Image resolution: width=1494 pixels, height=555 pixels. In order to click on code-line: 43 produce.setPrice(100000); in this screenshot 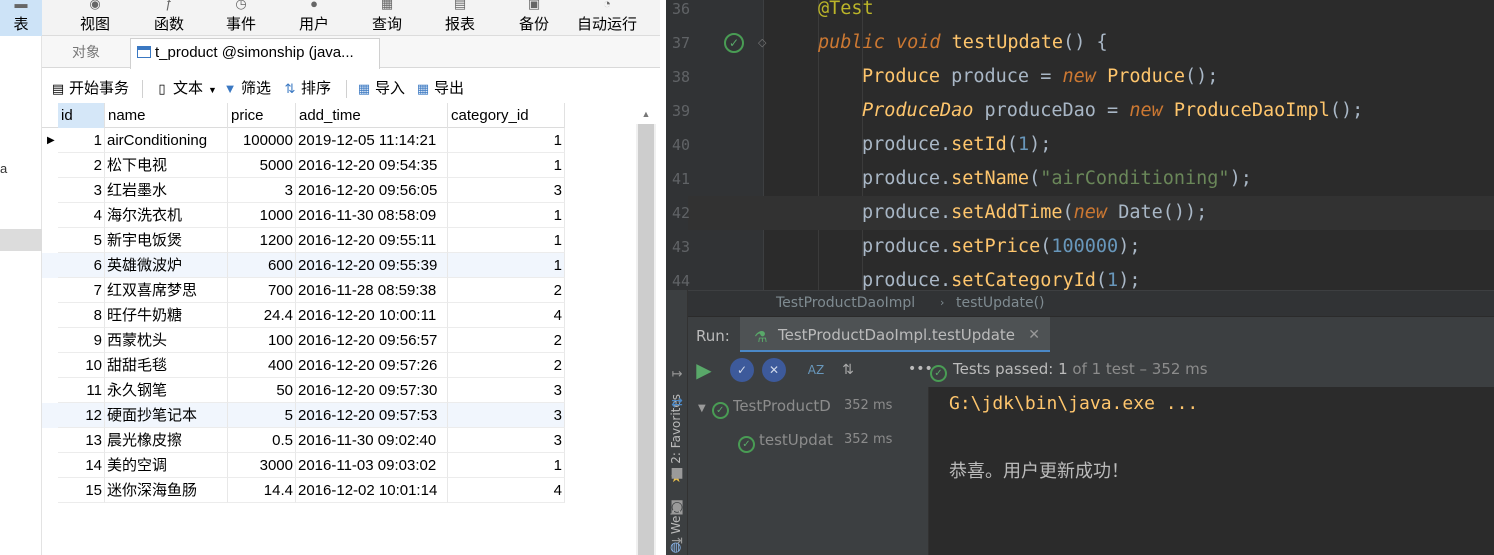, I will do `click(1083, 247)`.